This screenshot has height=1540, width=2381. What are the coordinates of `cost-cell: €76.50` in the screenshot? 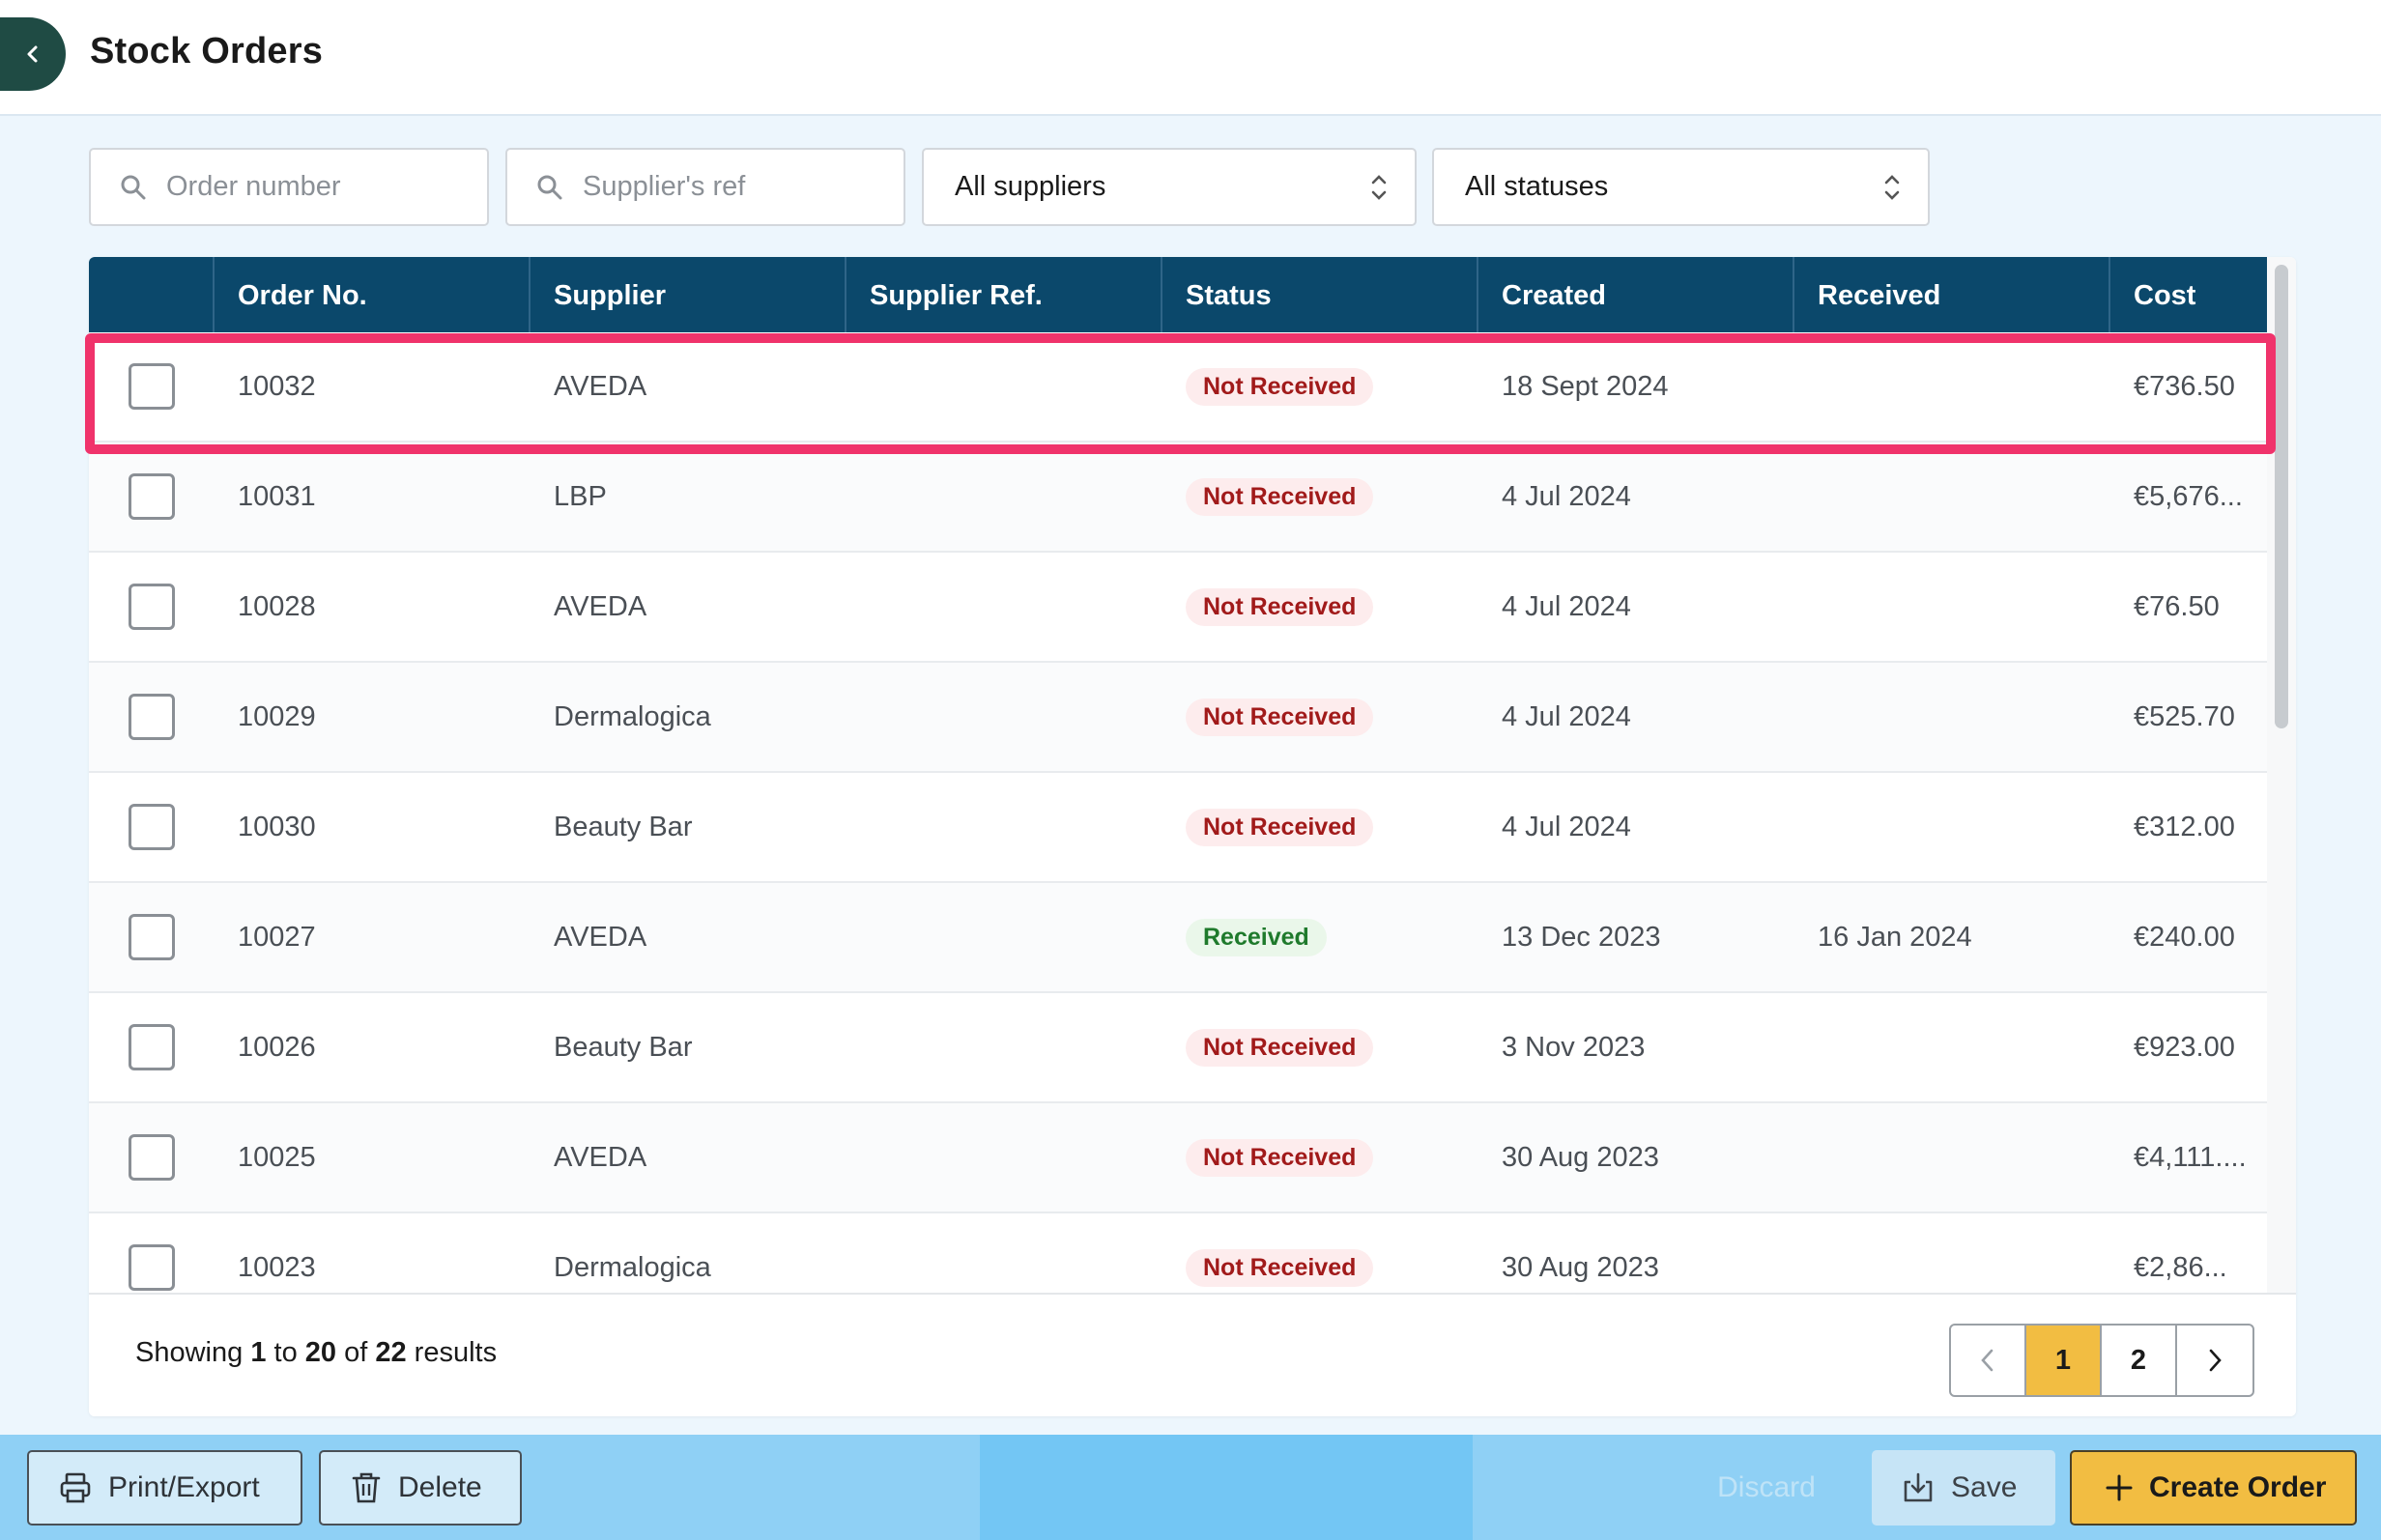 It's located at (2177, 606).